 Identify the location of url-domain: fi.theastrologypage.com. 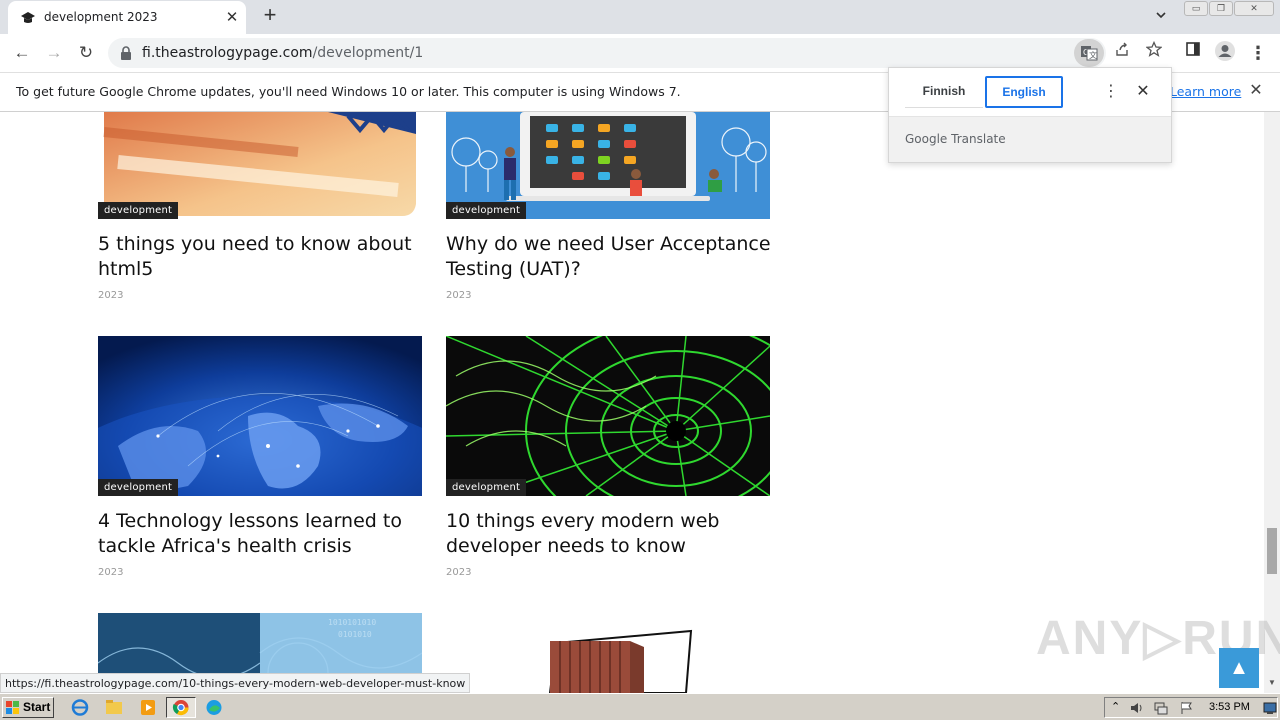
(227, 53).